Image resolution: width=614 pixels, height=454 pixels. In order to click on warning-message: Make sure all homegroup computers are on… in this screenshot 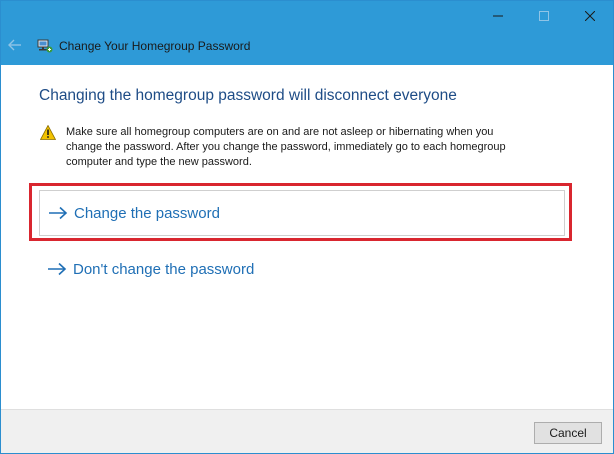, I will do `click(316, 147)`.